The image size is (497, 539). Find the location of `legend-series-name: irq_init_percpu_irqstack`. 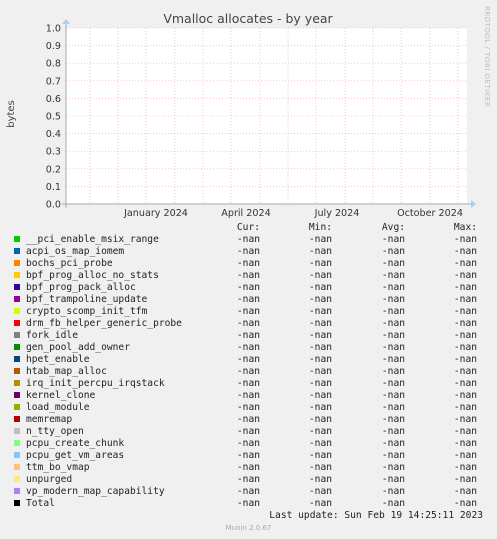

legend-series-name: irq_init_percpu_irqstack is located at coordinates (95, 383).